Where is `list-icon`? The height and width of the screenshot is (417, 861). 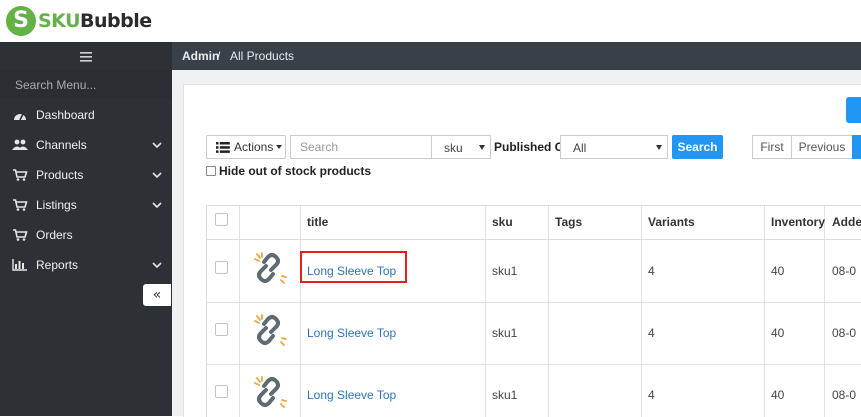
list-icon is located at coordinates (223, 147).